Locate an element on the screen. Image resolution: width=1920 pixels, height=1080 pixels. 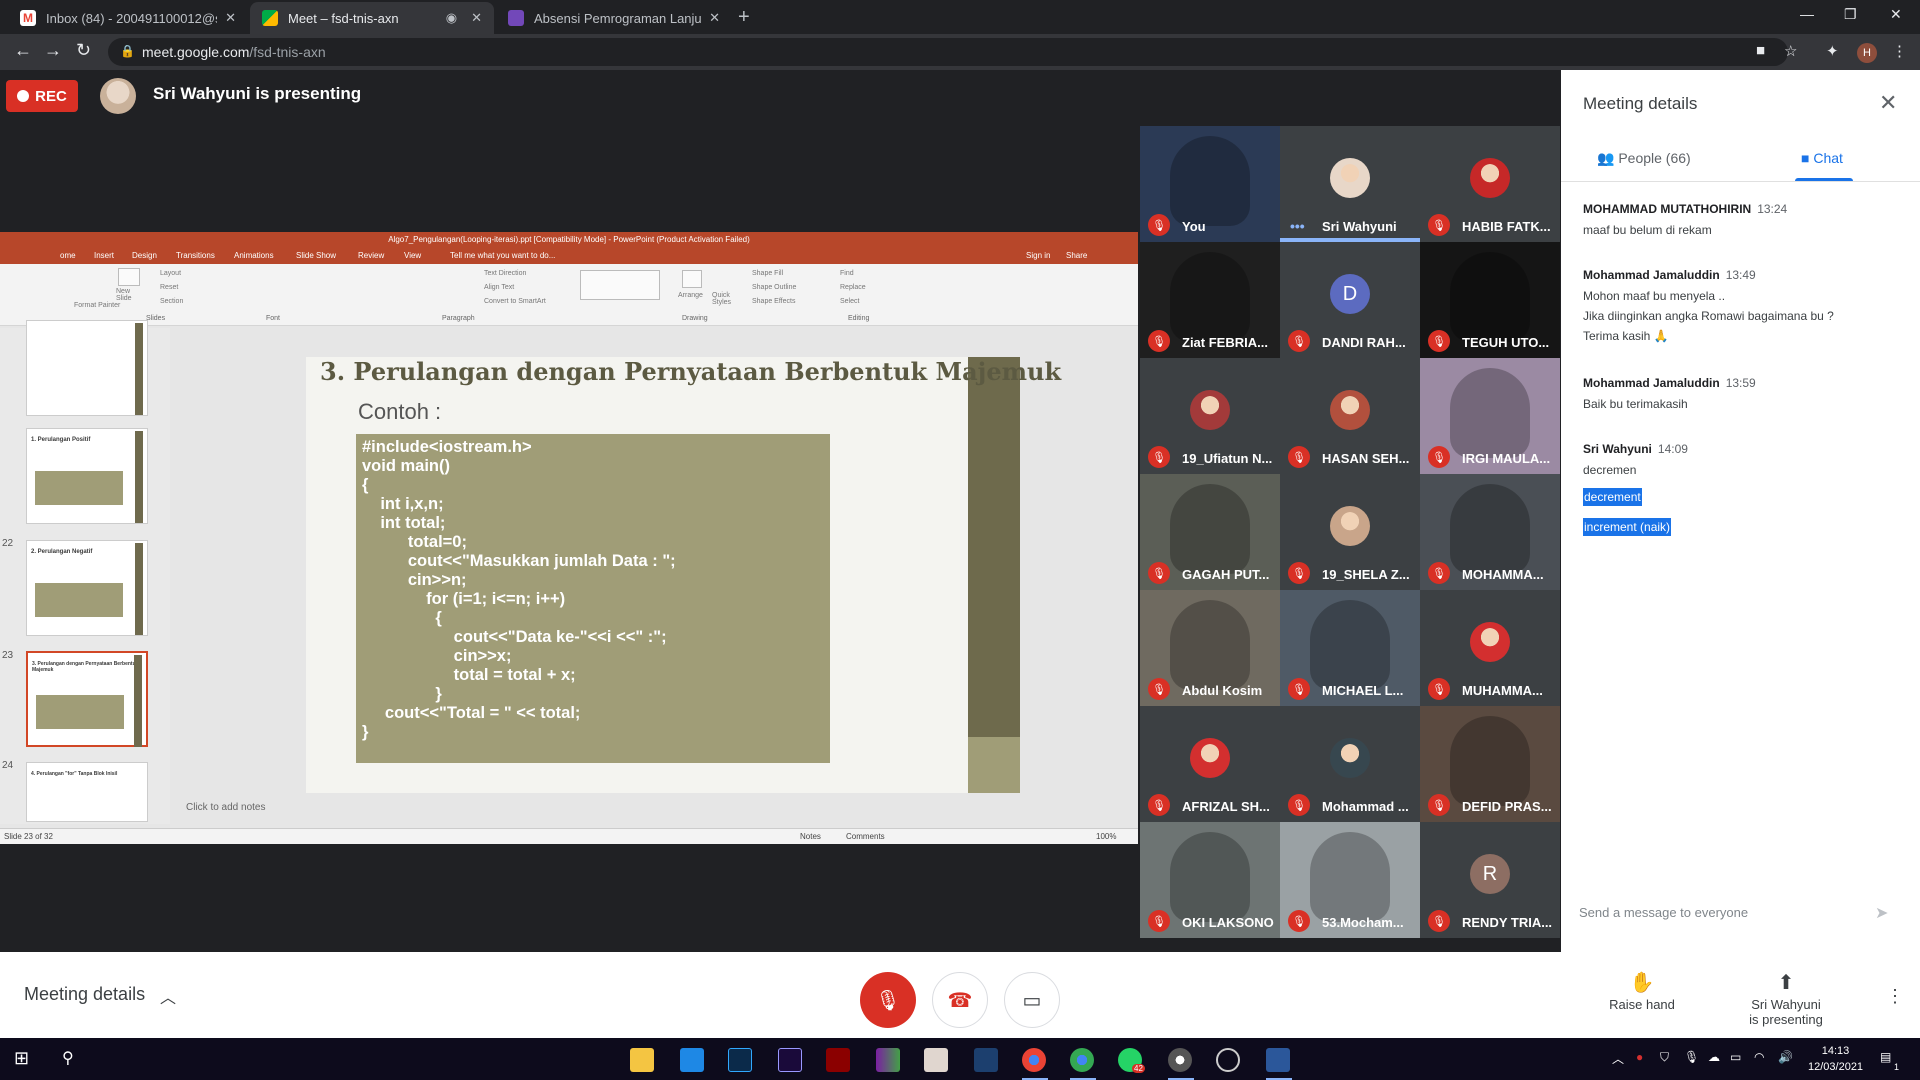
close-window-icon: ✕ is located at coordinates (1896, 14).